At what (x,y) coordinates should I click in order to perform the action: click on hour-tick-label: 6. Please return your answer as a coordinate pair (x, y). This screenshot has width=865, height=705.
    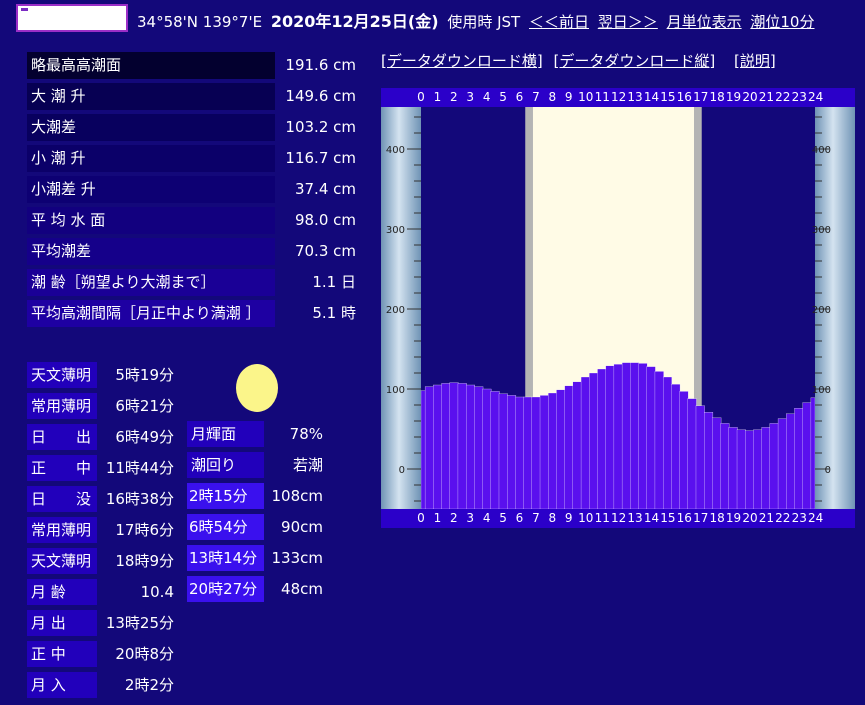
    Looking at the image, I should click on (519, 97).